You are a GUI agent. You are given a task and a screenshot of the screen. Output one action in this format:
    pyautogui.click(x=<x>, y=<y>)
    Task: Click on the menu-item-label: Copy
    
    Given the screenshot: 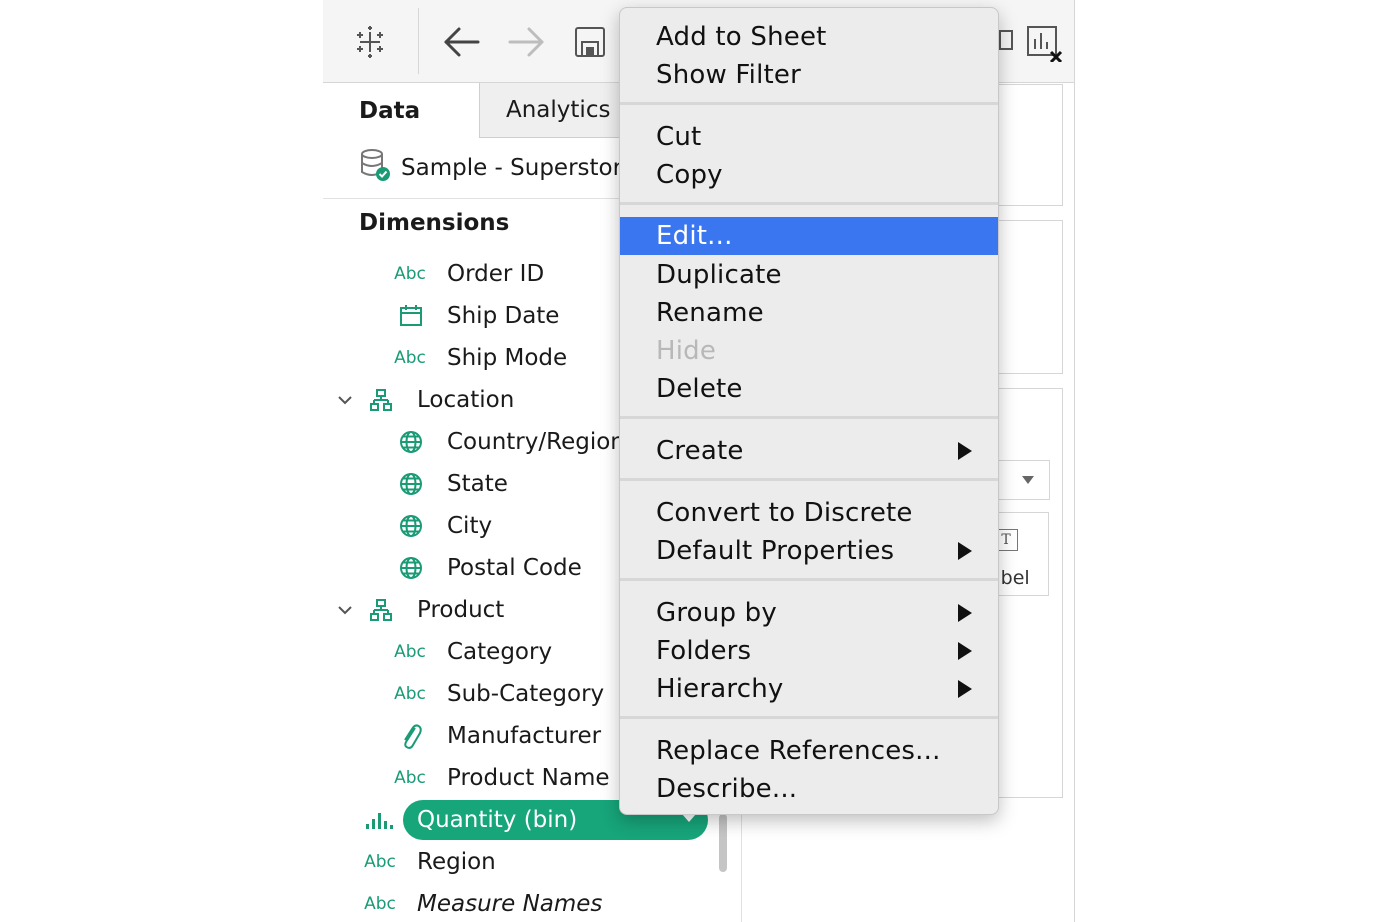 What is the action you would take?
    pyautogui.click(x=689, y=175)
    